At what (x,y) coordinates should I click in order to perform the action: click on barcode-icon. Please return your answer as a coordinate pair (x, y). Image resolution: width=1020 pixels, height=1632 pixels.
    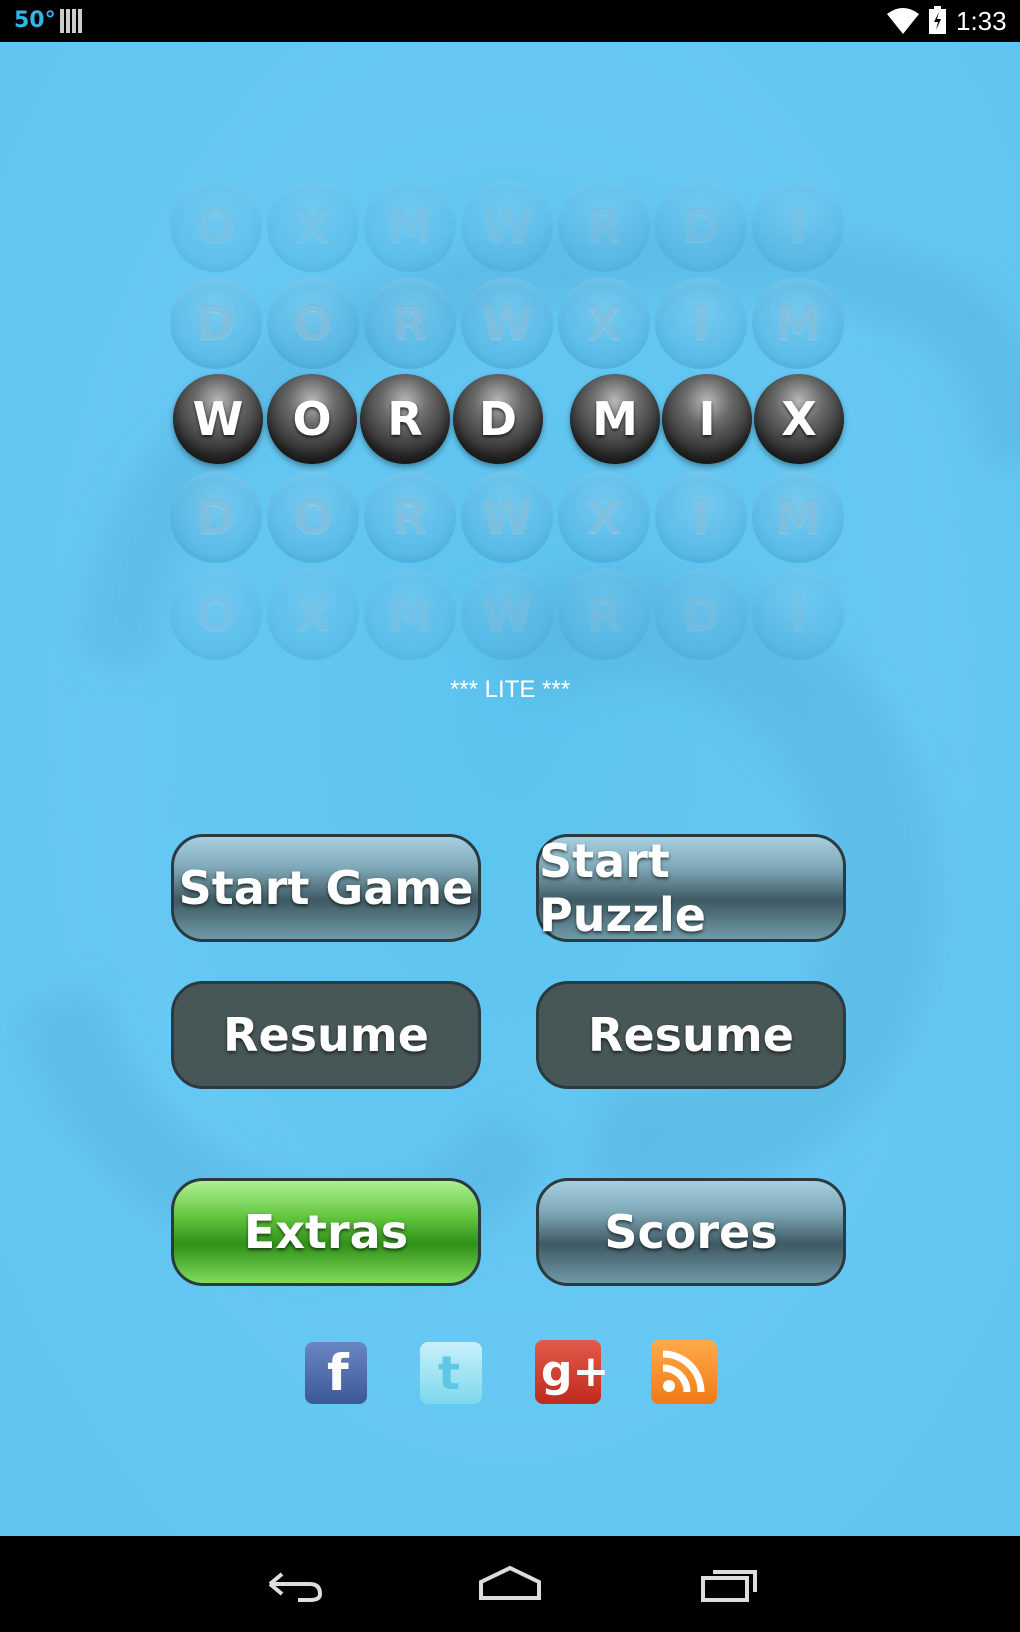
    Looking at the image, I should click on (71, 21).